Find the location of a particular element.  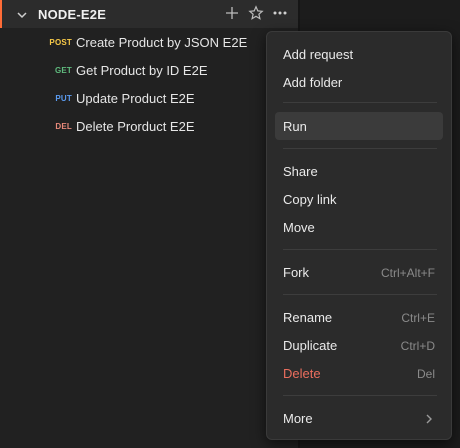

request-item: PUT Update Product E2E is located at coordinates (149, 98).